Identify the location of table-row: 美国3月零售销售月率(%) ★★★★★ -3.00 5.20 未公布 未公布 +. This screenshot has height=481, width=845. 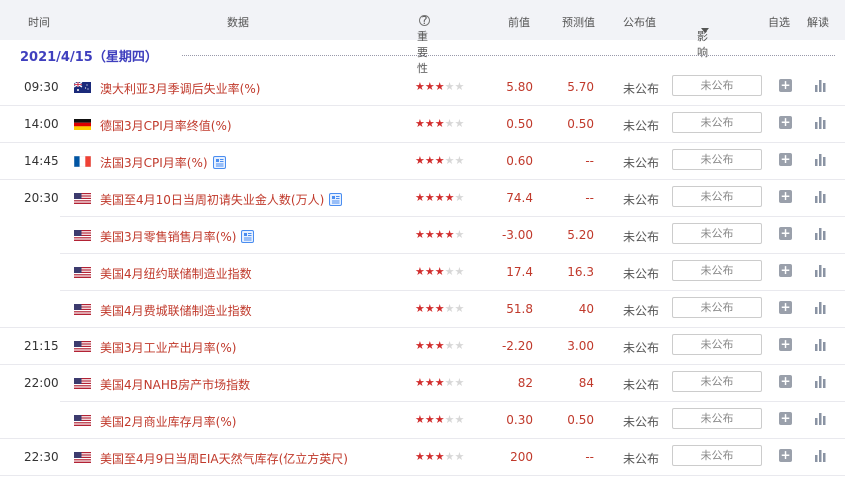
(422, 235).